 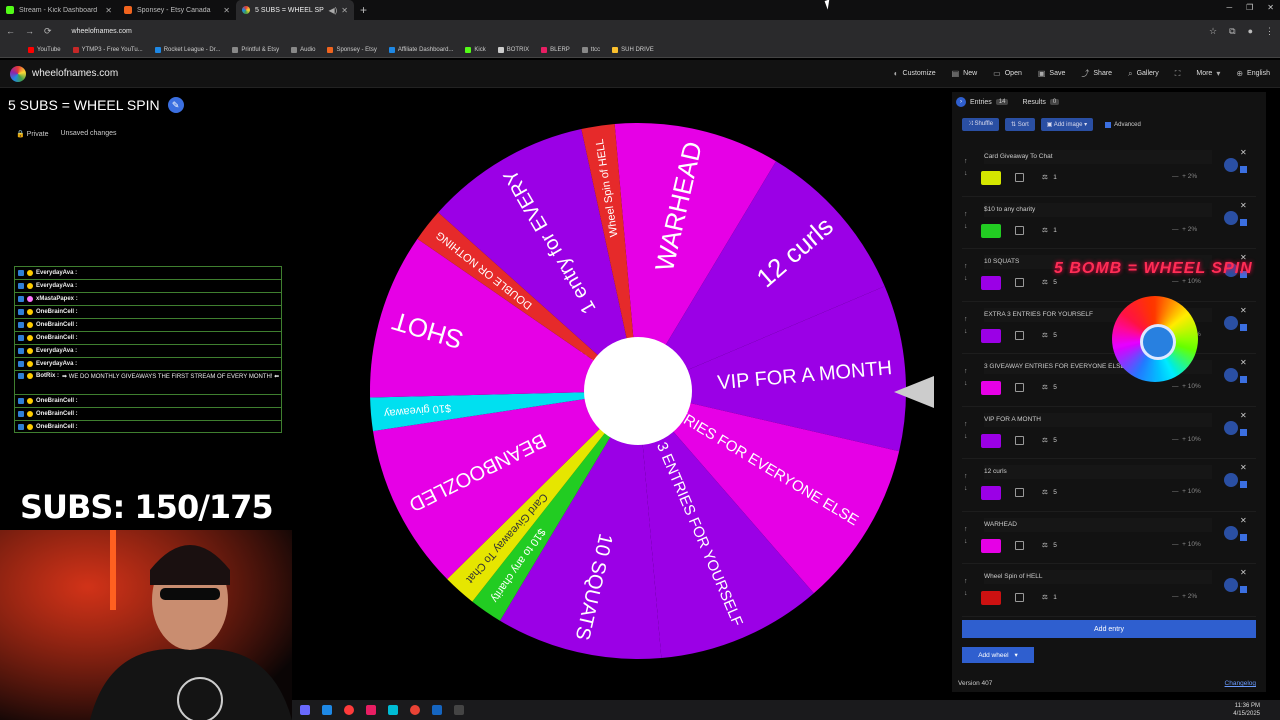 What do you see at coordinates (1007, 73) in the screenshot?
I see `open-button: ▭ Open` at bounding box center [1007, 73].